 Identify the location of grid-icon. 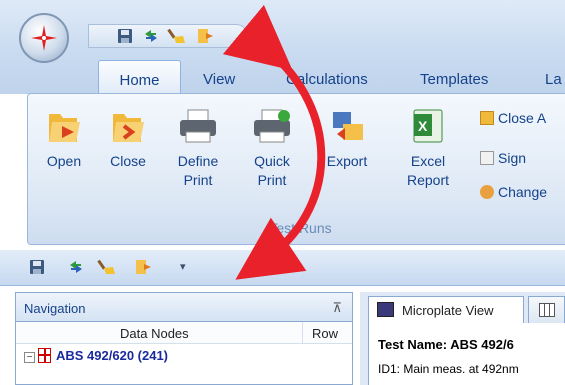
(547, 310).